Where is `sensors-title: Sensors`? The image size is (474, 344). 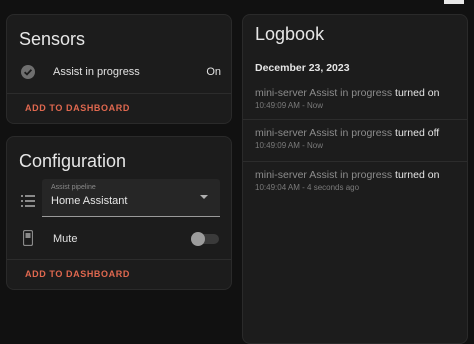
sensors-title: Sensors is located at coordinates (52, 39).